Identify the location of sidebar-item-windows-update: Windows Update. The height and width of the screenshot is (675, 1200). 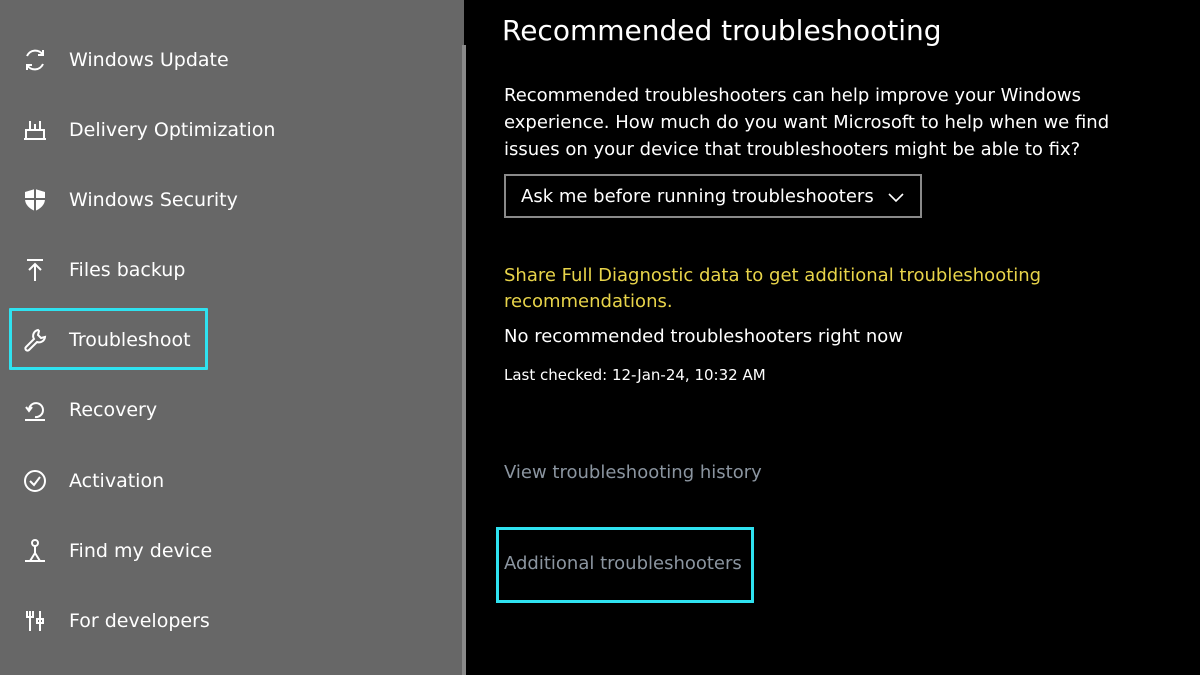
(123, 60).